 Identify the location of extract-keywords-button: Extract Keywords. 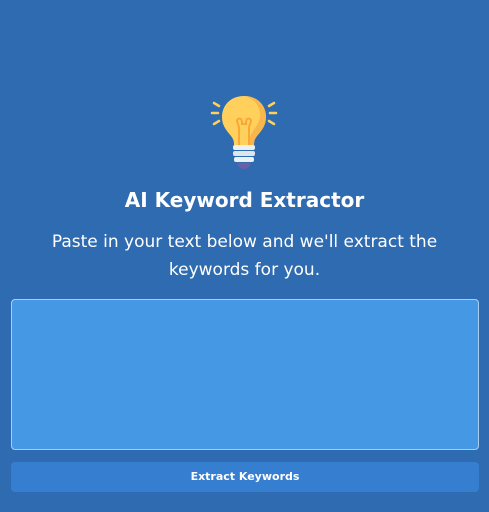
(245, 477).